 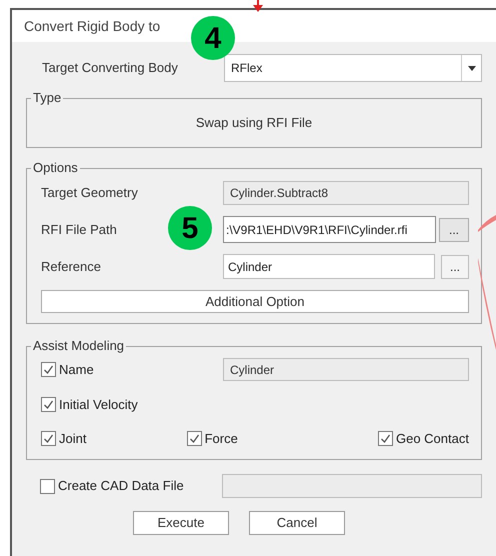 What do you see at coordinates (98, 405) in the screenshot?
I see `checkbox-label: Initial Velocity` at bounding box center [98, 405].